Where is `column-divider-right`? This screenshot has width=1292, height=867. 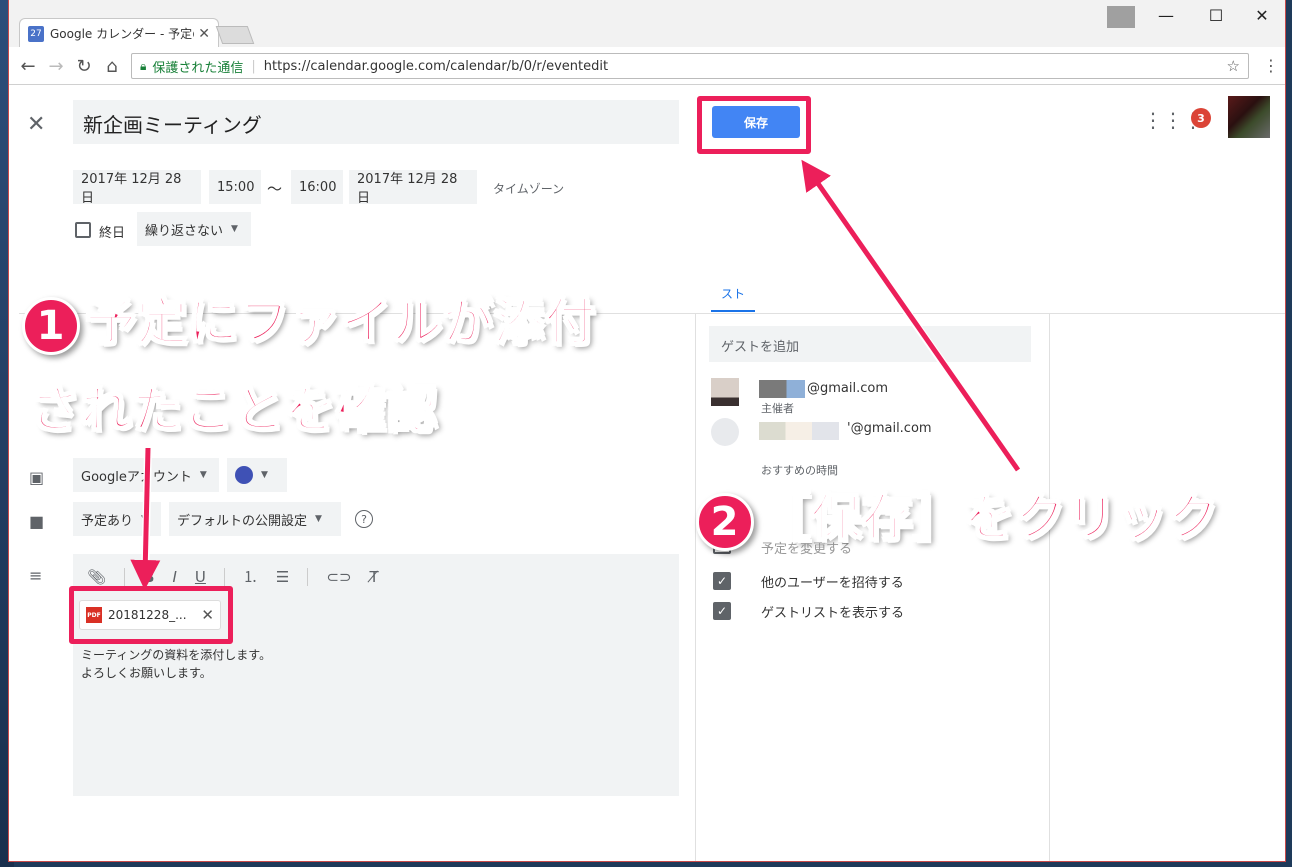
column-divider-right is located at coordinates (1049, 587).